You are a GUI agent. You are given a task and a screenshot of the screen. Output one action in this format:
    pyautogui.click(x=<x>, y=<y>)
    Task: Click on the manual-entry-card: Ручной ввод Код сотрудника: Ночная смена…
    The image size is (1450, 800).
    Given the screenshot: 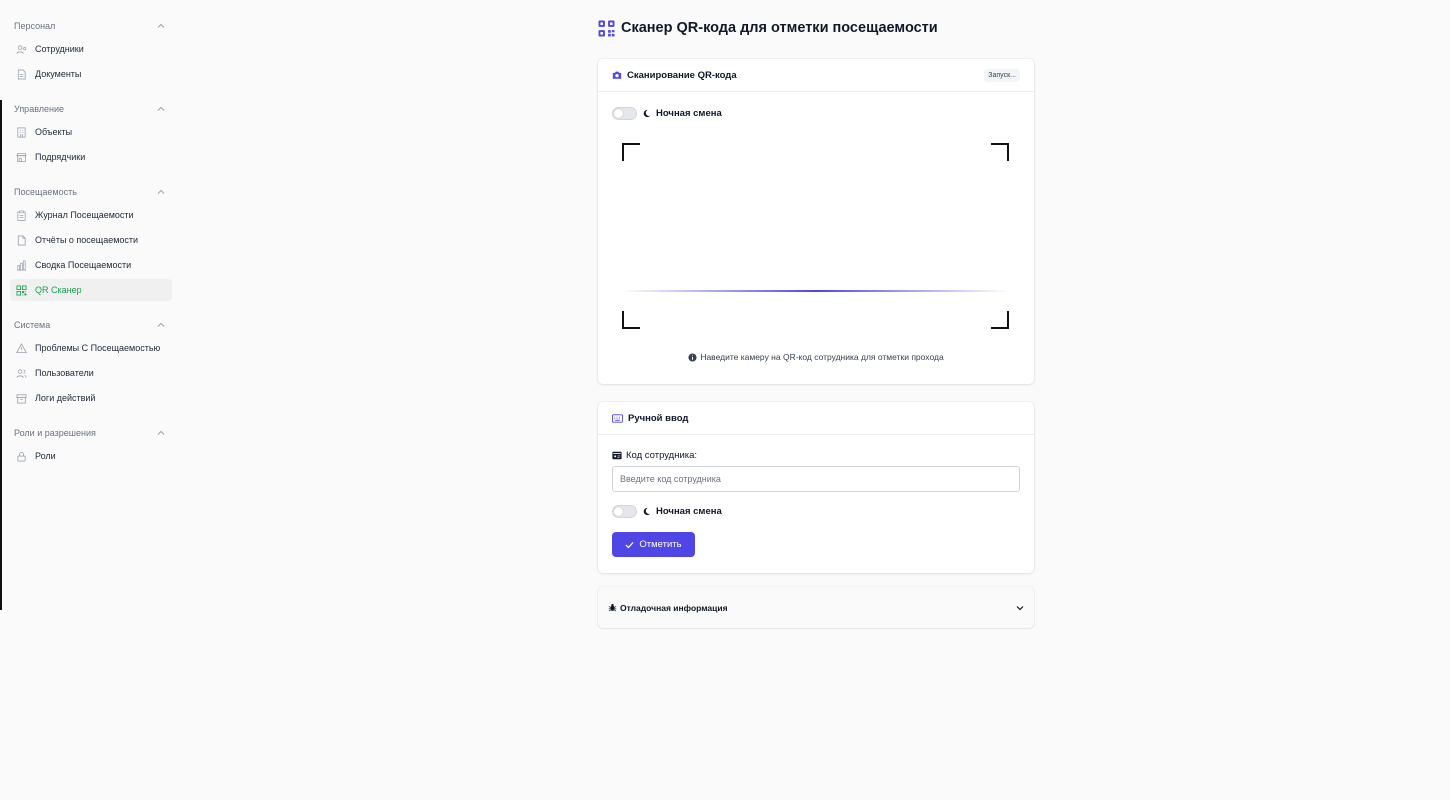 What is the action you would take?
    pyautogui.click(x=816, y=487)
    